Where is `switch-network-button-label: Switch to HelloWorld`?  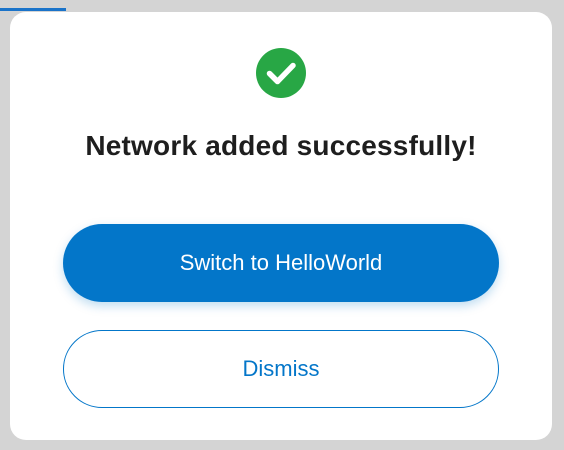
switch-network-button-label: Switch to HelloWorld is located at coordinates (281, 262).